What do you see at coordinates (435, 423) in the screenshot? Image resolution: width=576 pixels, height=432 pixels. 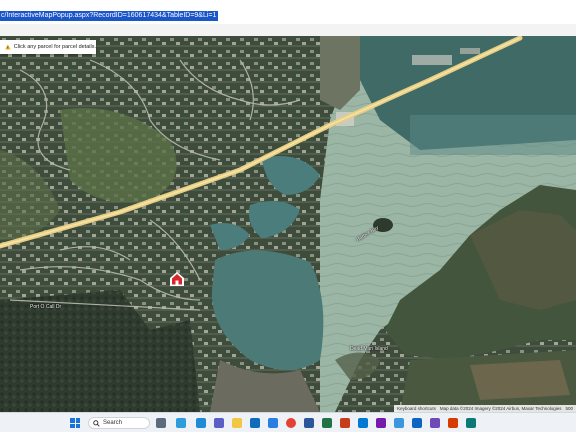 I see `app-icon` at bounding box center [435, 423].